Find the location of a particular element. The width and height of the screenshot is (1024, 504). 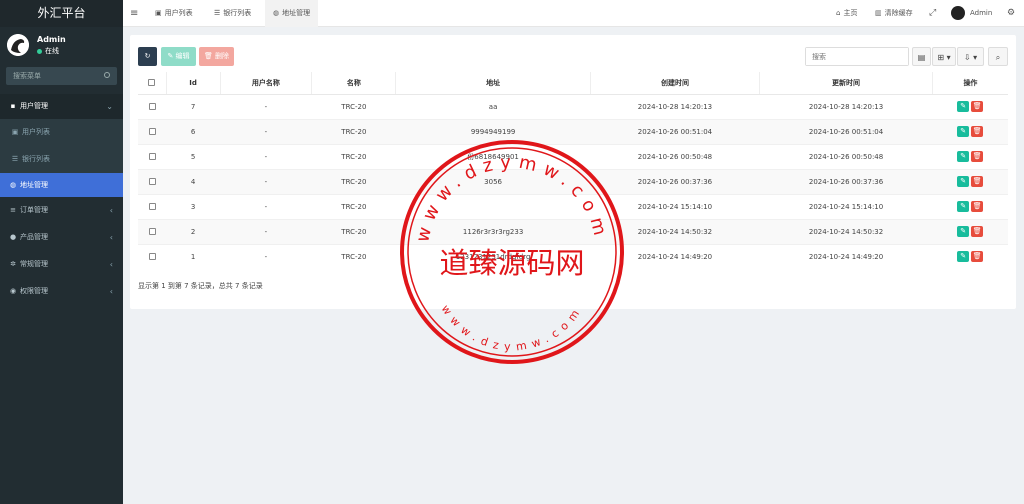

online-dot-icon is located at coordinates (39, 51).